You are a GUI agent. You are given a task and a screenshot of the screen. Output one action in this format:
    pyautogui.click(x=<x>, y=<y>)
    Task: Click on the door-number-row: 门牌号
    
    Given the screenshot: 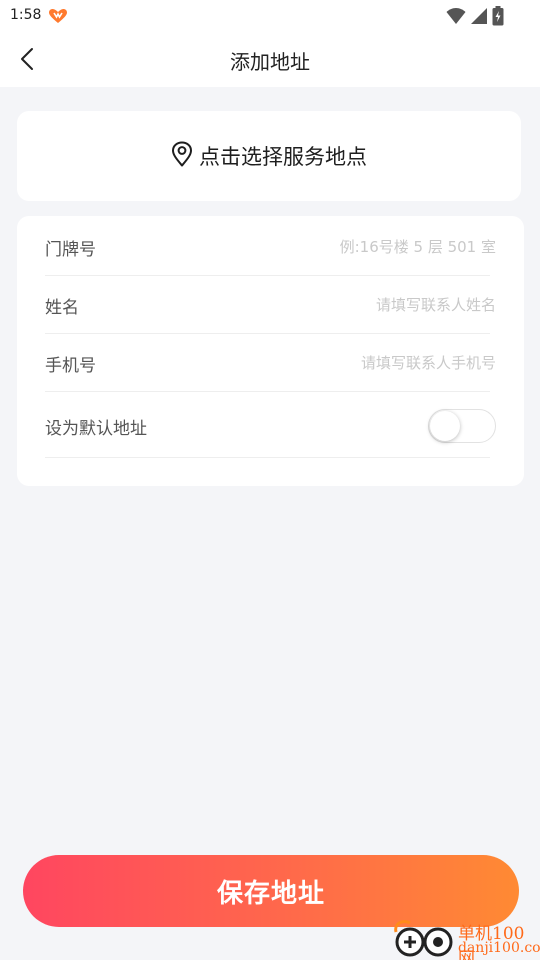 What is the action you would take?
    pyautogui.click(x=270, y=247)
    